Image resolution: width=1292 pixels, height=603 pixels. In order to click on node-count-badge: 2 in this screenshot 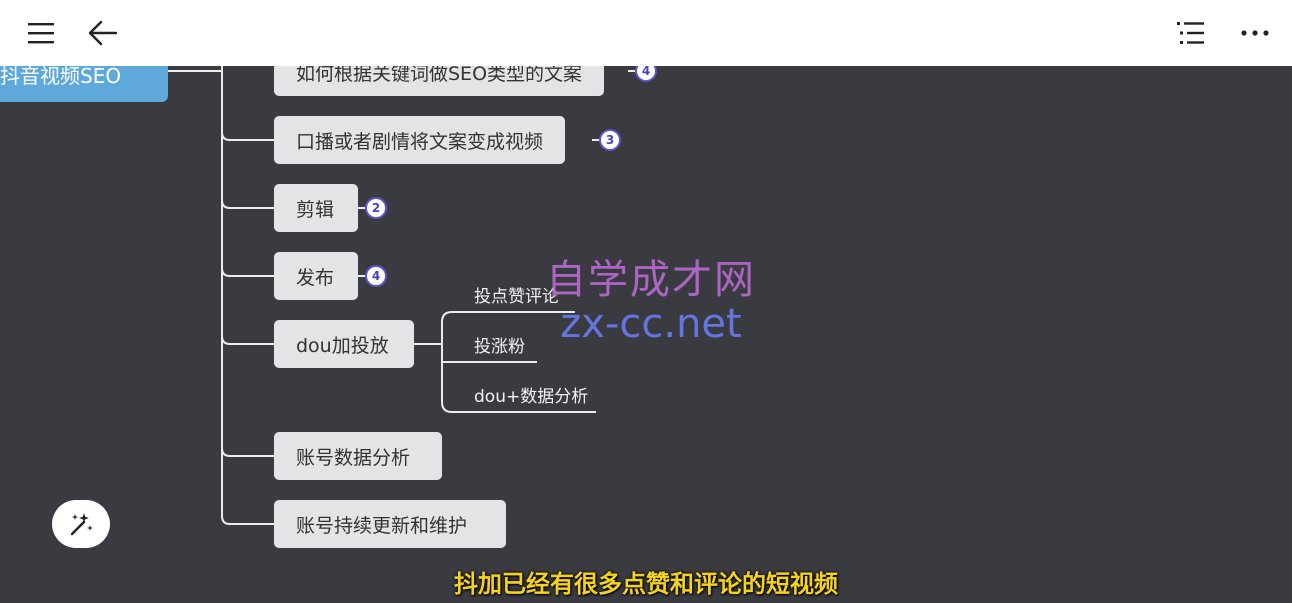, I will do `click(376, 208)`.